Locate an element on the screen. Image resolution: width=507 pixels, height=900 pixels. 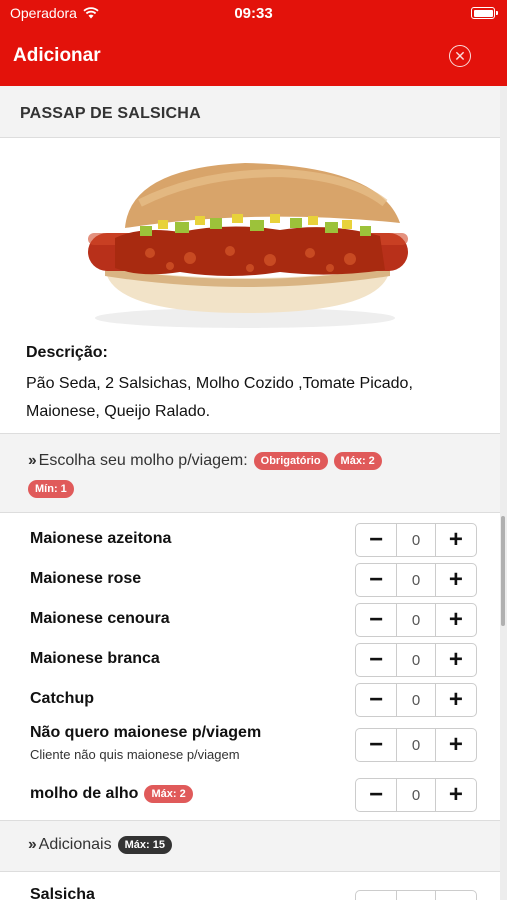
minus-button is located at coordinates (376, 895).